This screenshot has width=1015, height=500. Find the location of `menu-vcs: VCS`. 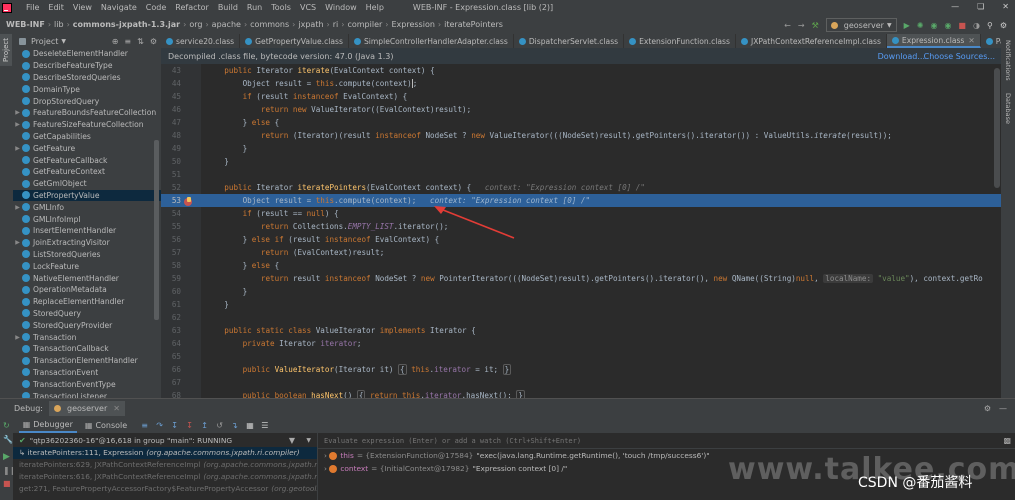

menu-vcs: VCS is located at coordinates (308, 7).